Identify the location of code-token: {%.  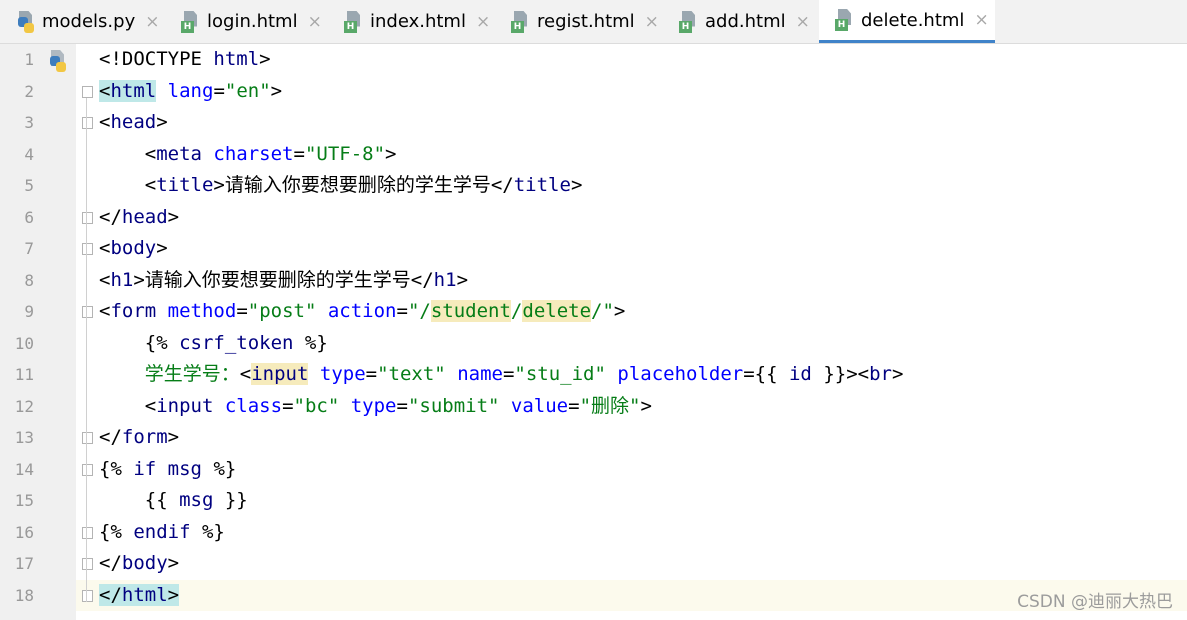
(139, 342).